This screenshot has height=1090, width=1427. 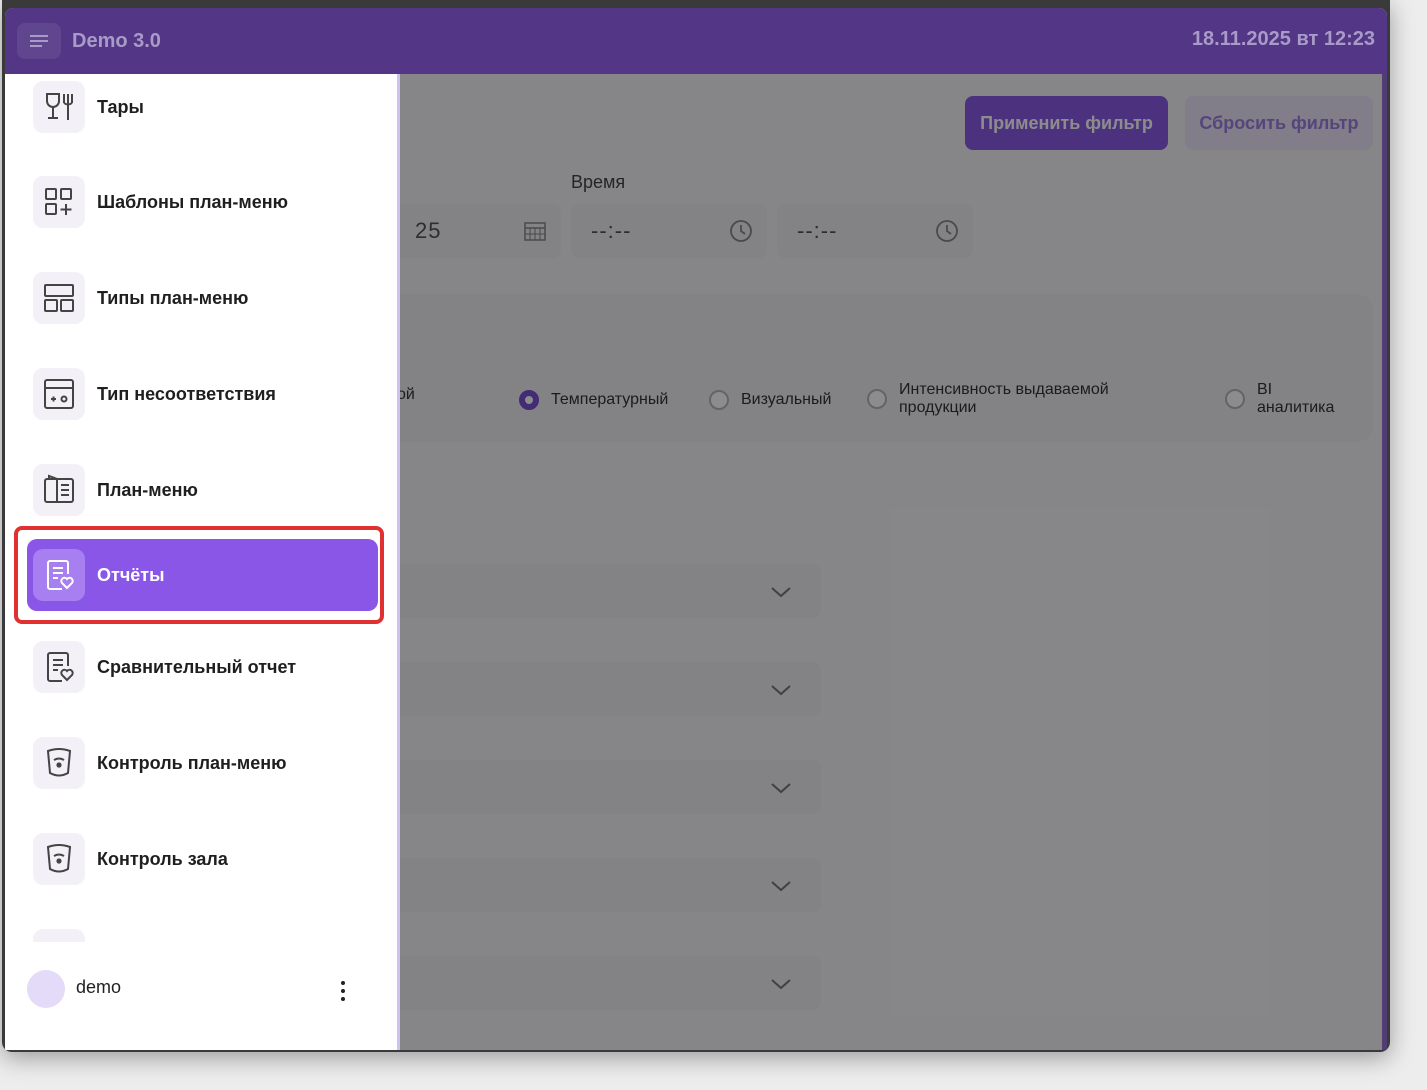 What do you see at coordinates (173, 297) in the screenshot?
I see `sidebar-item-label: Типы план-меню` at bounding box center [173, 297].